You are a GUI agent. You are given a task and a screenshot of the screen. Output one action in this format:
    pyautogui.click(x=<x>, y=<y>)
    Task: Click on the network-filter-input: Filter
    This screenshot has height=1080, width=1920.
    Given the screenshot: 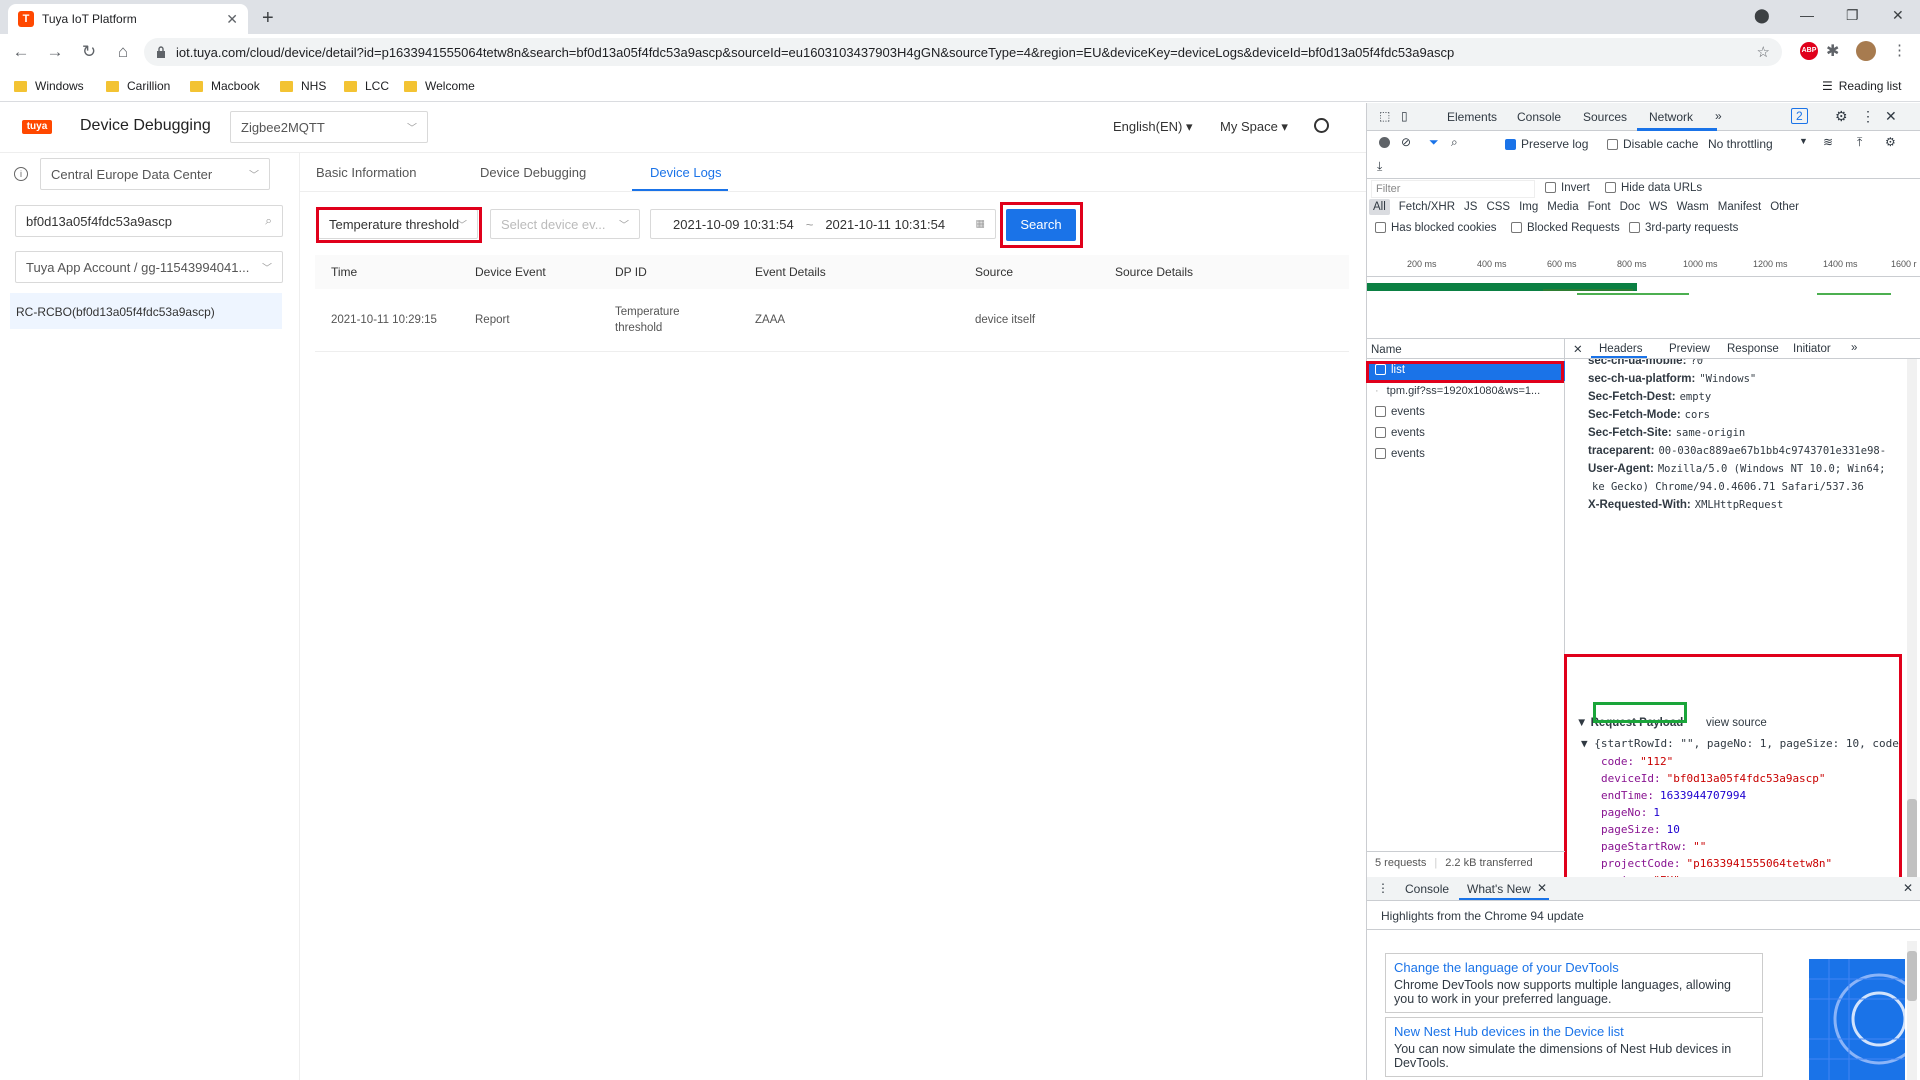 What is the action you would take?
    pyautogui.click(x=1453, y=189)
    